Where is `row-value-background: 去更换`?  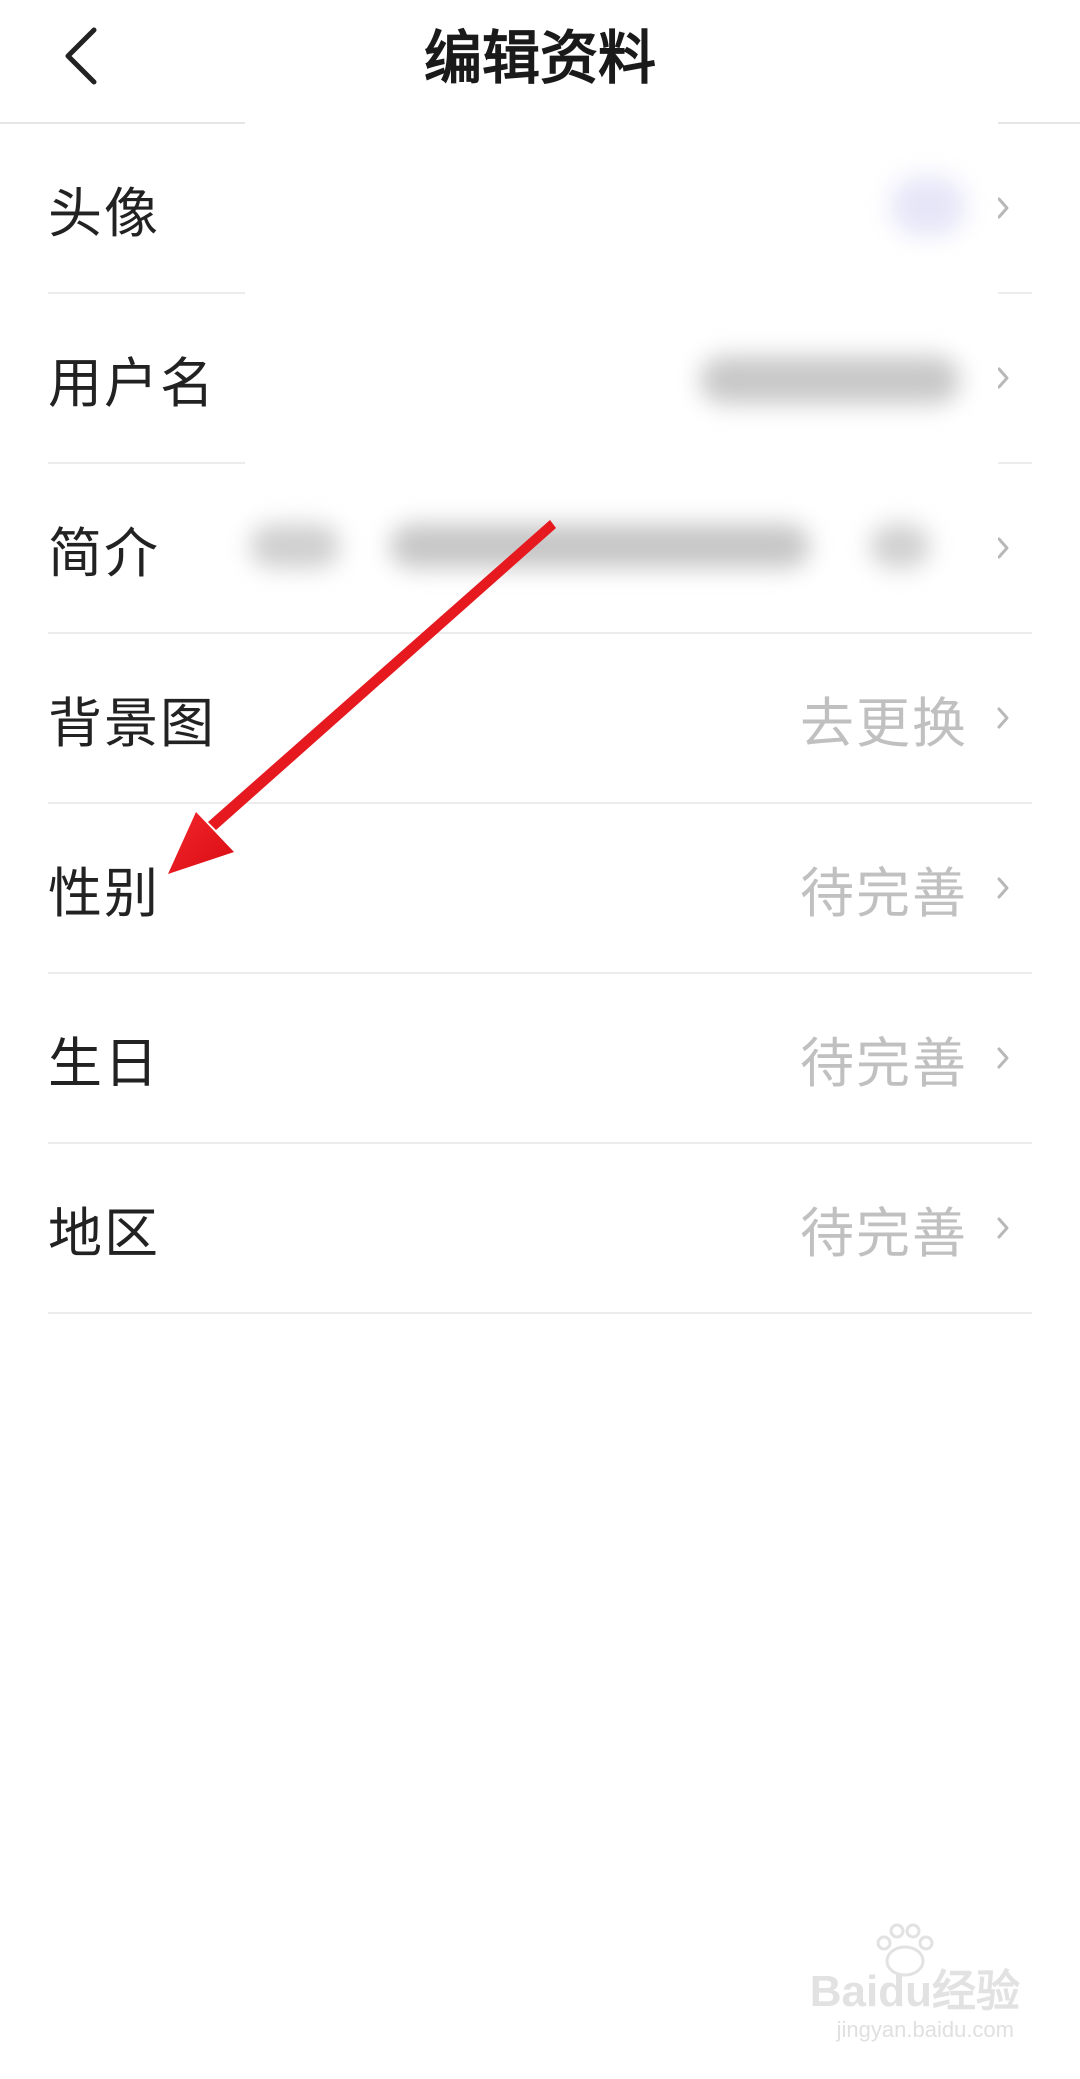
row-value-background: 去更换 is located at coordinates (884, 723).